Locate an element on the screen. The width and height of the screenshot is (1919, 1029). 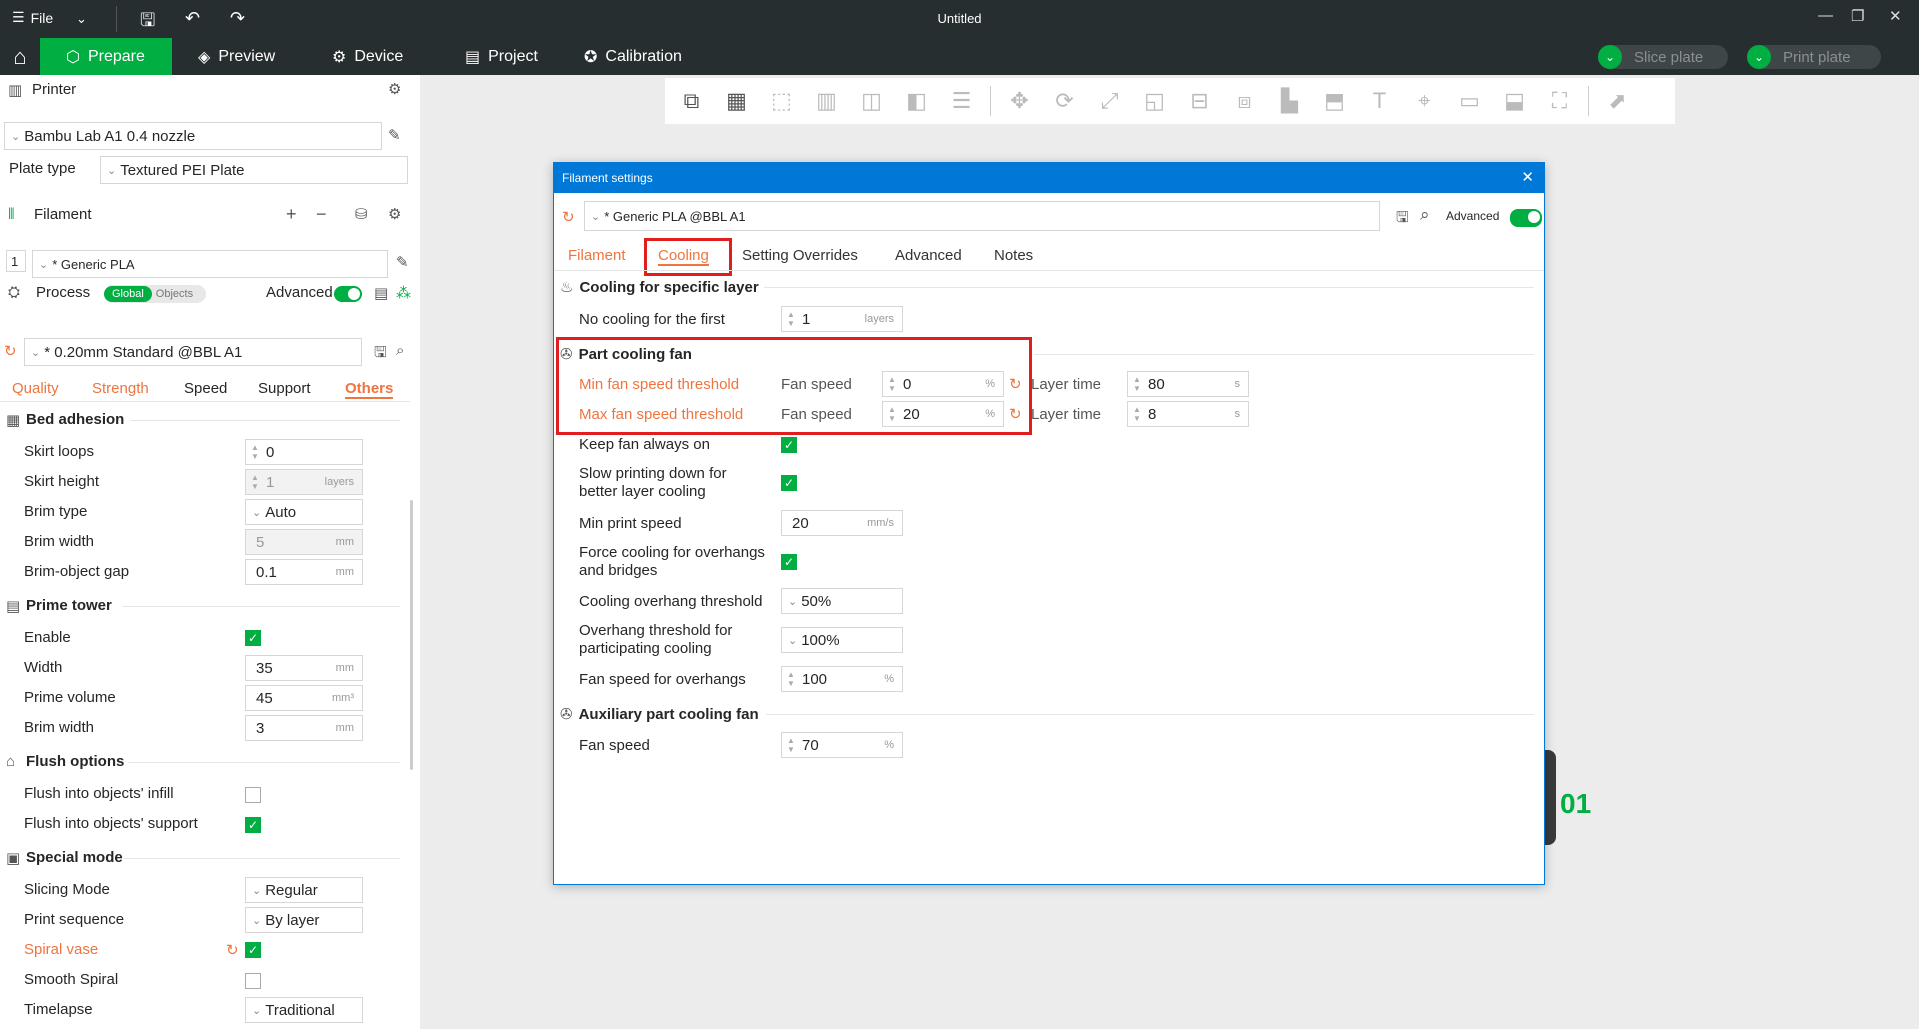
tab-setting-overrides: Setting Overrides is located at coordinates (800, 255).